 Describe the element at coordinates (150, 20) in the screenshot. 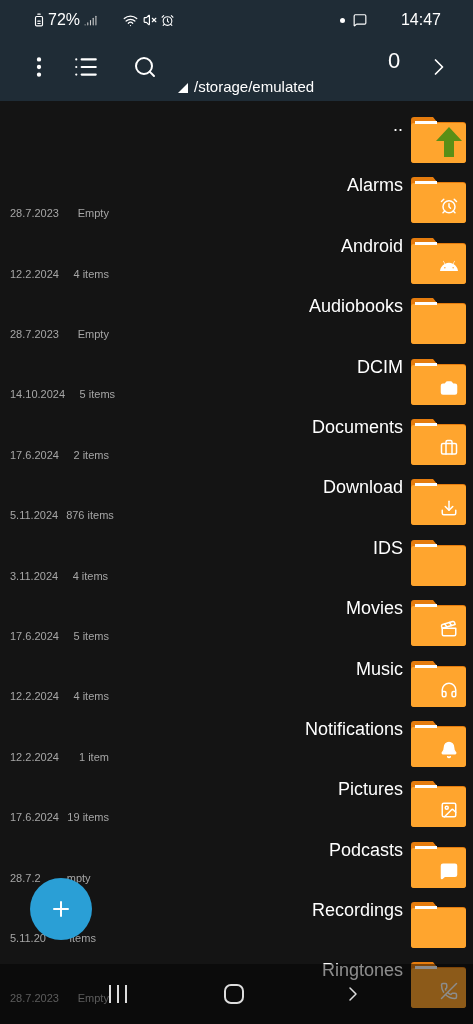

I see `mute-icon` at that location.